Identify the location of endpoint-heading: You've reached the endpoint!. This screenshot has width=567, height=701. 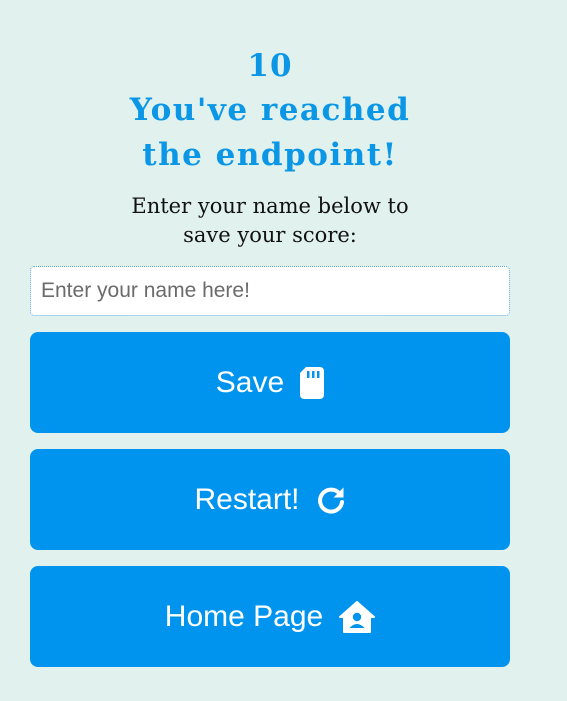
(270, 133).